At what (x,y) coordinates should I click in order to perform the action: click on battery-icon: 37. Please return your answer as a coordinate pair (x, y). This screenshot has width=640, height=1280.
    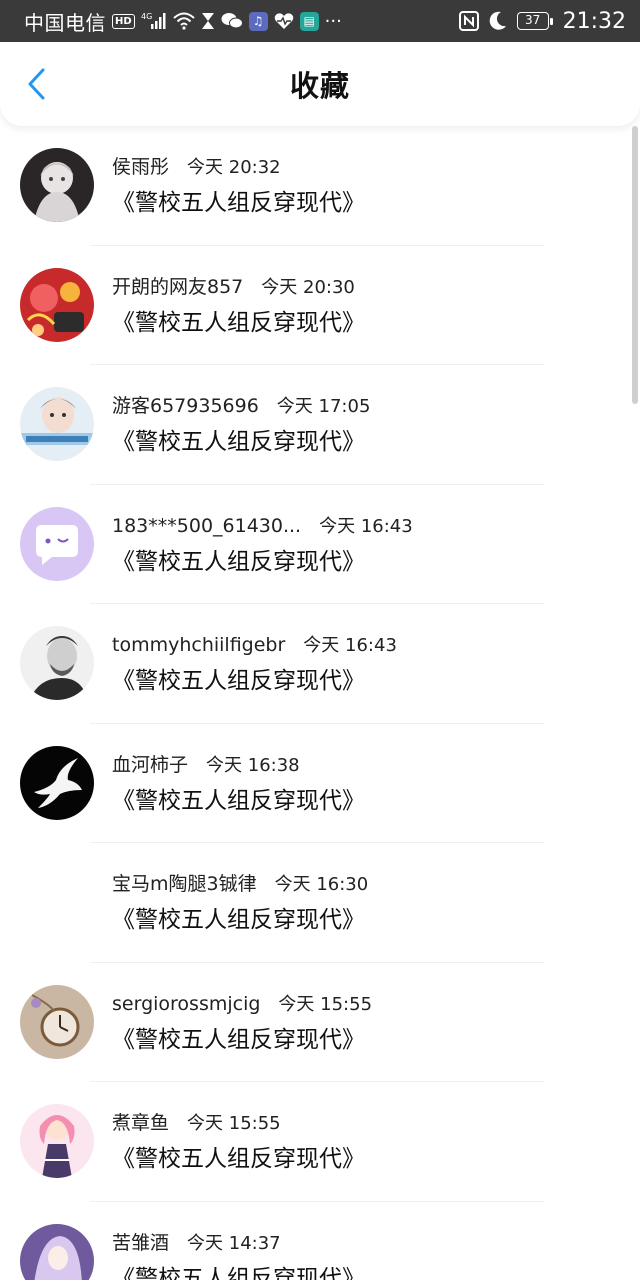
    Looking at the image, I should click on (534, 21).